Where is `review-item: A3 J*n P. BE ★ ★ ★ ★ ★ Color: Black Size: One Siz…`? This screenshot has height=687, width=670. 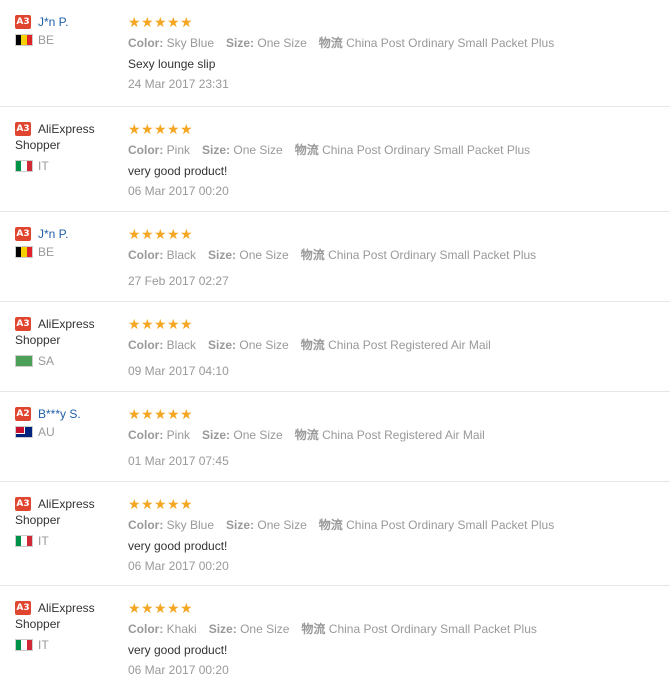
review-item: A3 J*n P. BE ★ ★ ★ ★ ★ Color: Black Size: One Siz… is located at coordinates (335, 256).